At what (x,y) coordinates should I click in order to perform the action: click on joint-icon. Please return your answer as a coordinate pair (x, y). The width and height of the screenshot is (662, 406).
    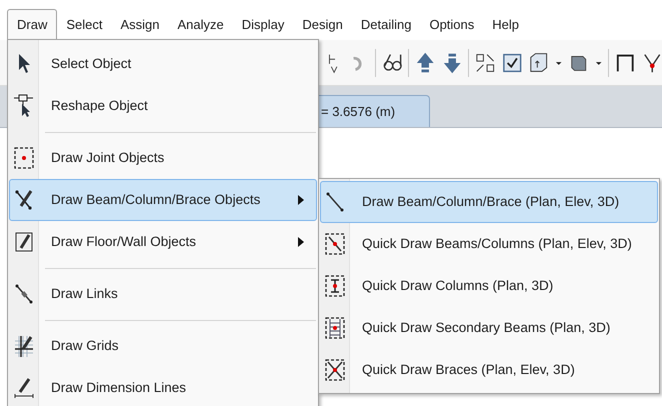
    Looking at the image, I should click on (24, 158).